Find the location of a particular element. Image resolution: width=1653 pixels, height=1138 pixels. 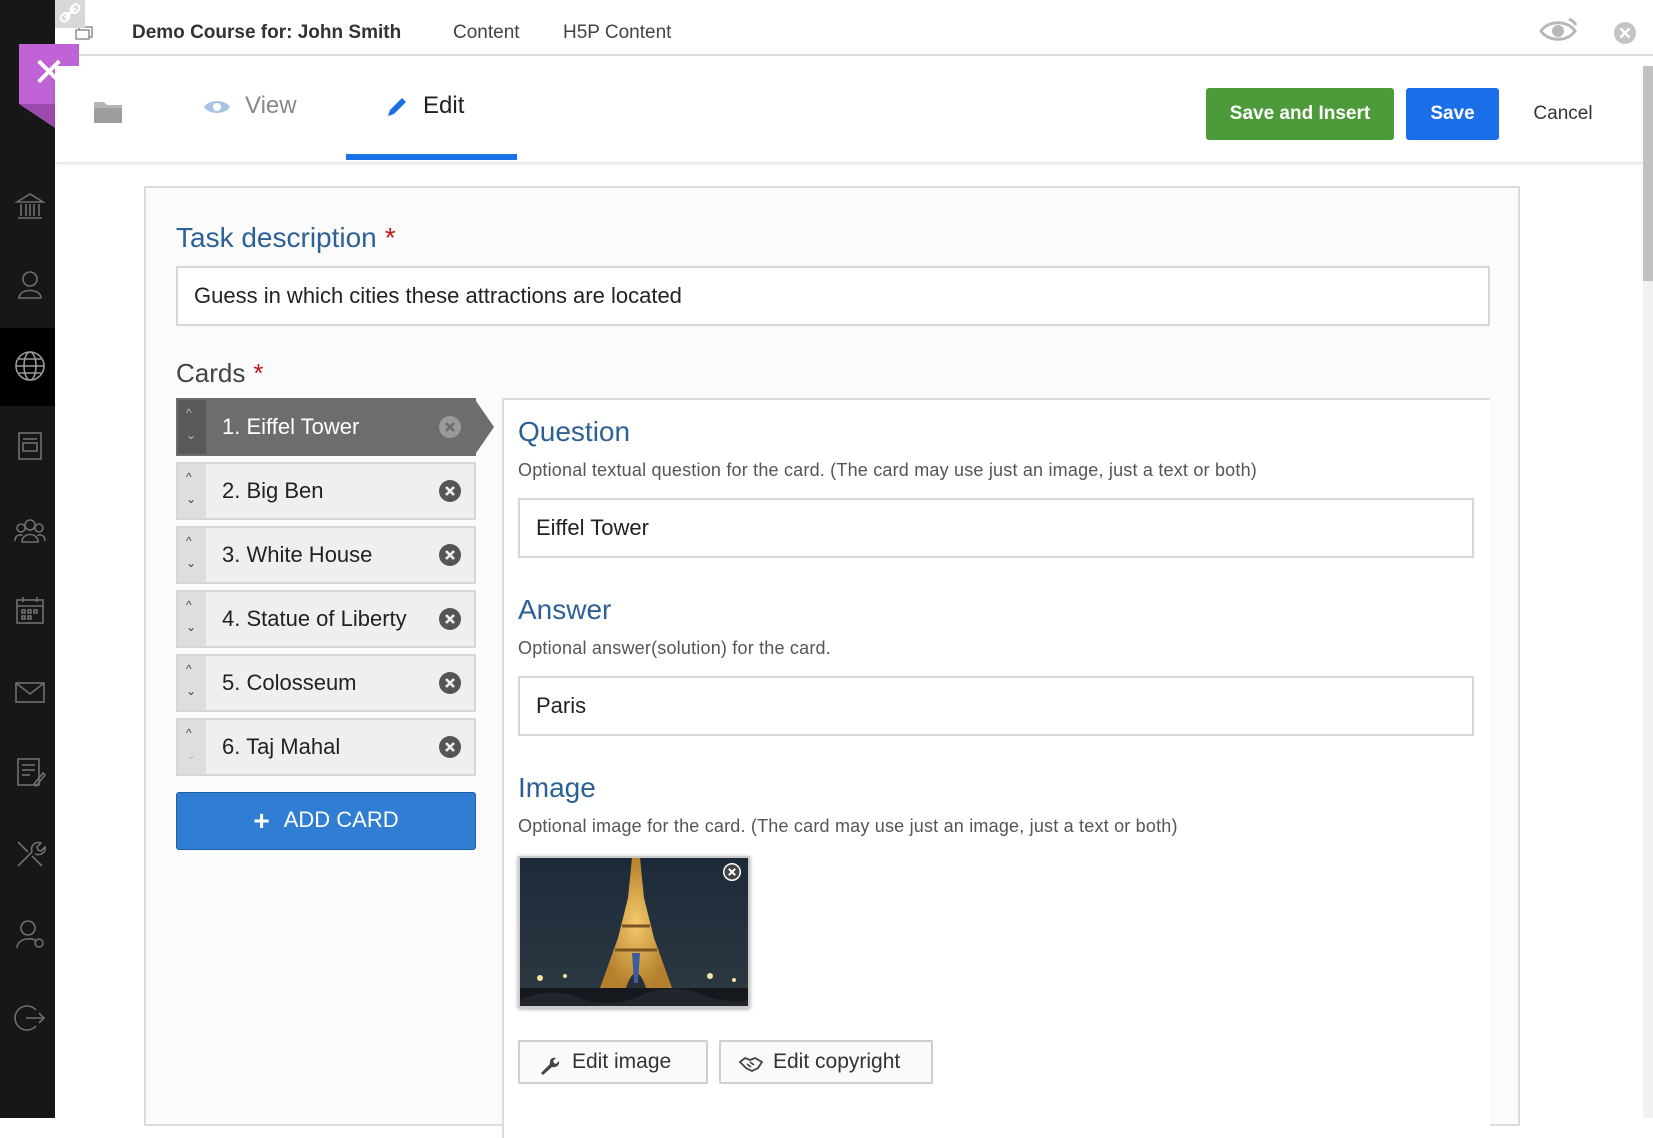

card-item-label: 3. White House is located at coordinates (297, 554).